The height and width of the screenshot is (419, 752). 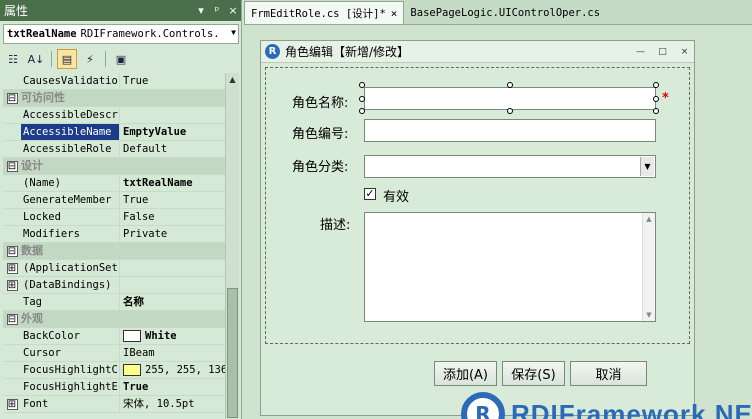 What do you see at coordinates (114, 387) in the screenshot?
I see `property-row: FocusHighlightE True` at bounding box center [114, 387].